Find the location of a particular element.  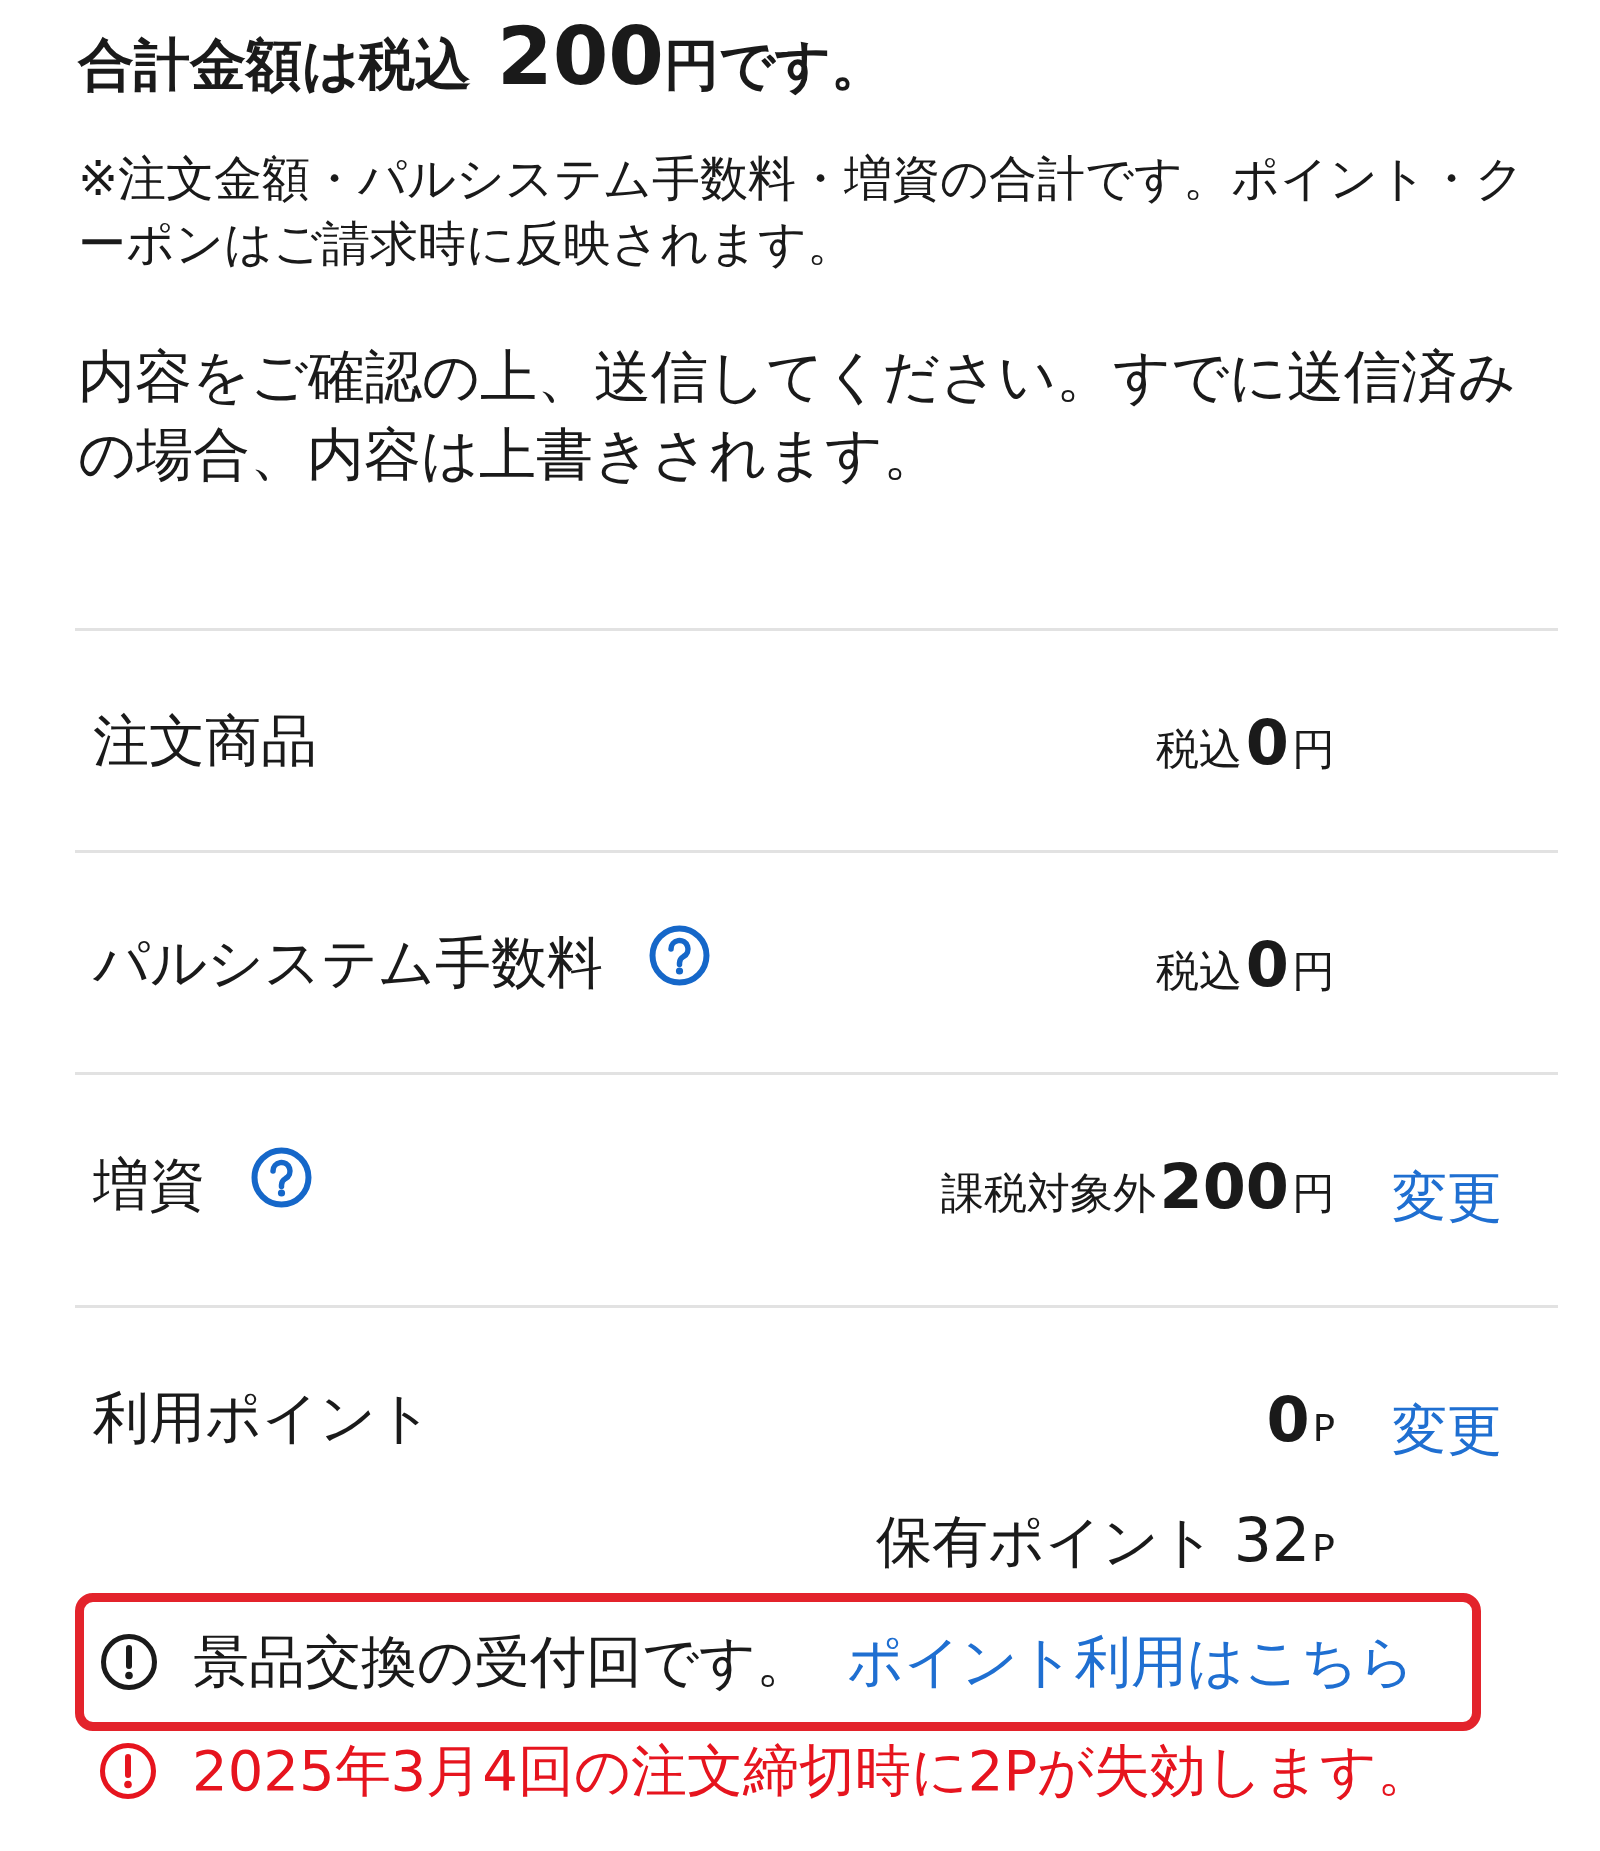

warning-text: 2025年3月4回の注文締切時に2Pが失効します。 is located at coordinates (813, 1771).